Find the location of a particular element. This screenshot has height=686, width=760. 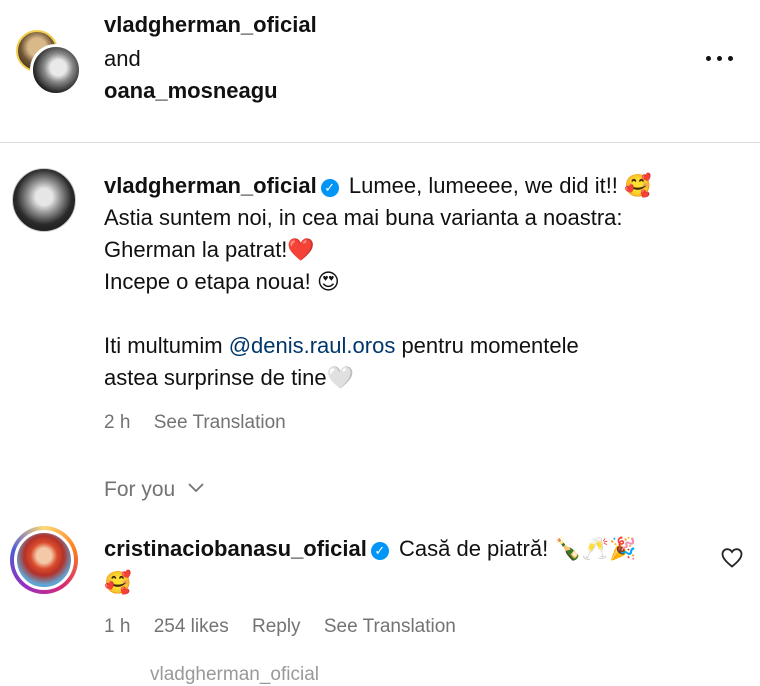

caption-text: astea surprinse de tine🤍 is located at coordinates (229, 377).